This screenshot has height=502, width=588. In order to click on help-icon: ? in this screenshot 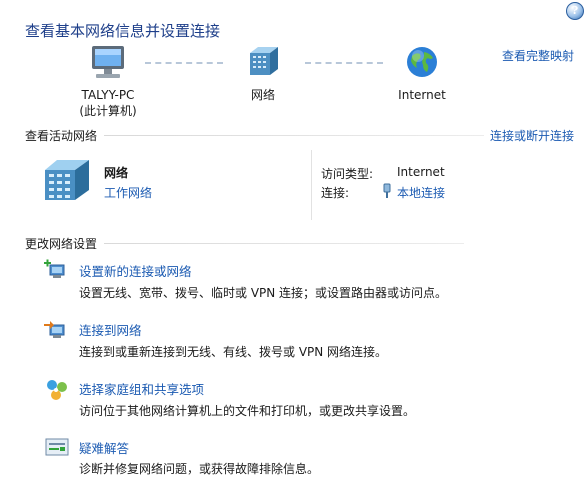, I will do `click(575, 11)`.